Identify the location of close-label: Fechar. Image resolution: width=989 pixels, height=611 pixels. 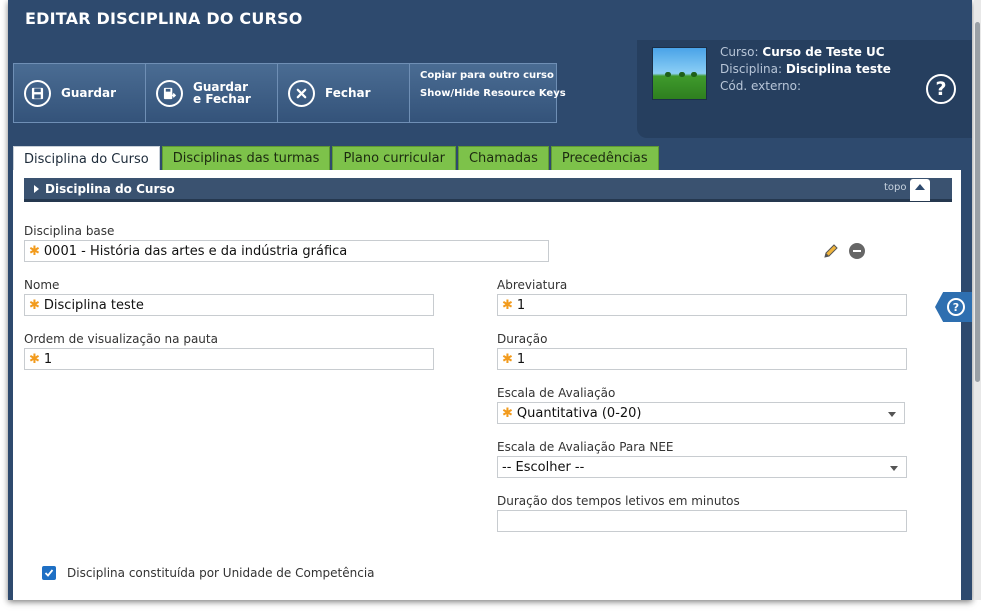
(348, 93).